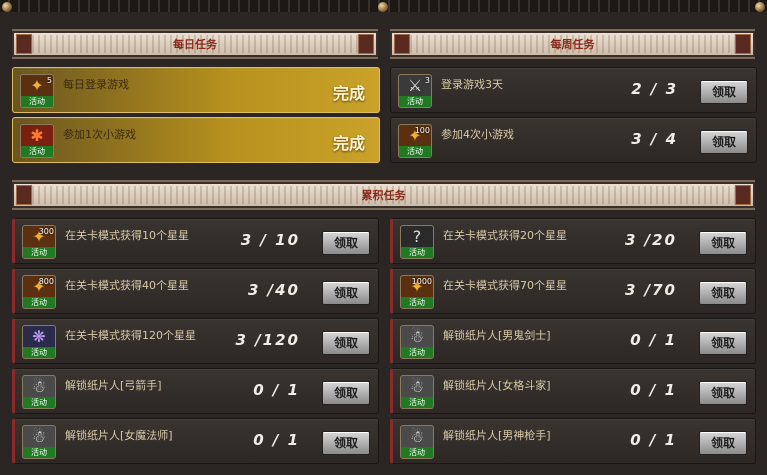  What do you see at coordinates (415, 91) in the screenshot?
I see `reward-icon: ⚔ 3 活动` at bounding box center [415, 91].